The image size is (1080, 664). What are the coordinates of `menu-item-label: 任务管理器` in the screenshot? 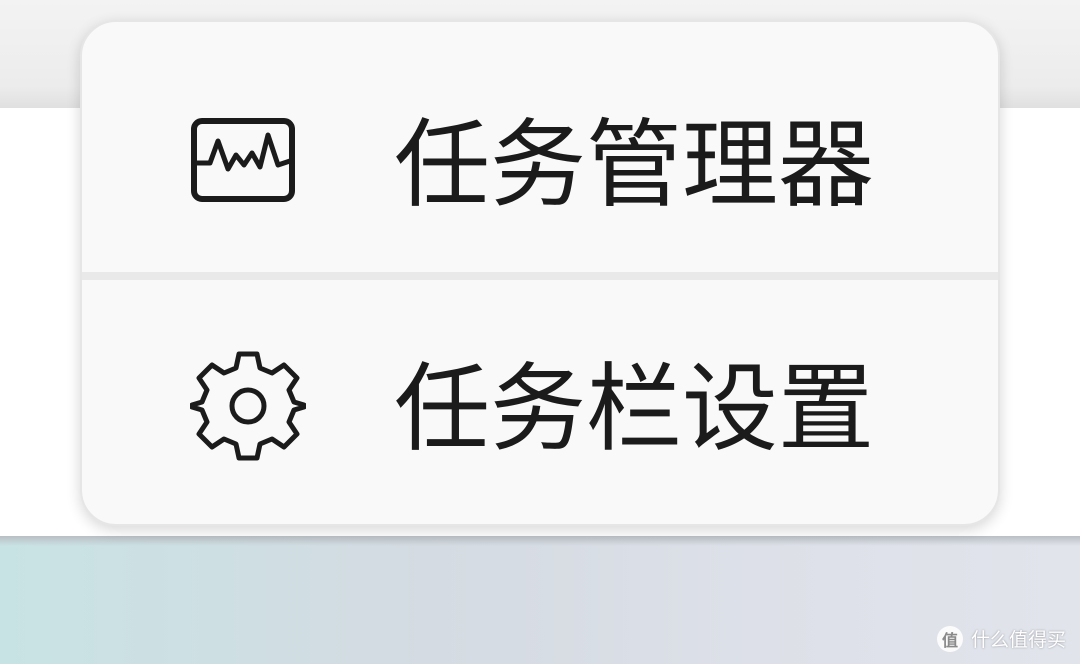 It's located at (634, 165).